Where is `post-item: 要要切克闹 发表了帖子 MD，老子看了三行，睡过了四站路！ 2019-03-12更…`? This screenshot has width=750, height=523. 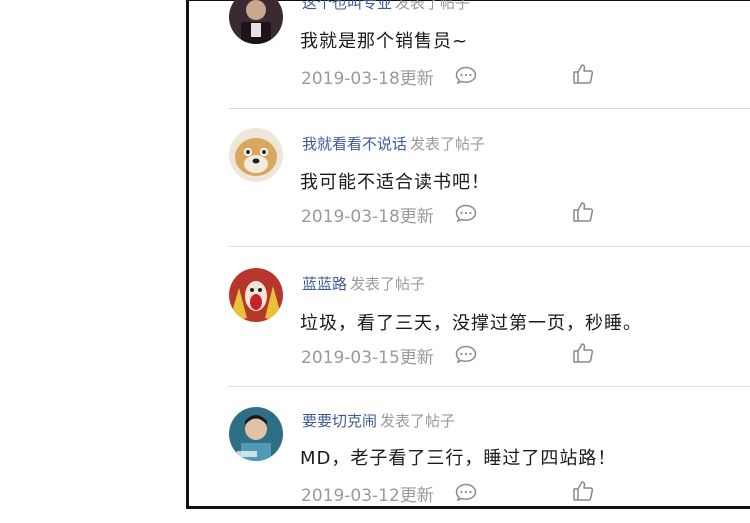
post-item: 要要切克闹 发表了帖子 MD，老子看了三行，睡过了四站路！ 2019-03-12更… is located at coordinates (489, 456).